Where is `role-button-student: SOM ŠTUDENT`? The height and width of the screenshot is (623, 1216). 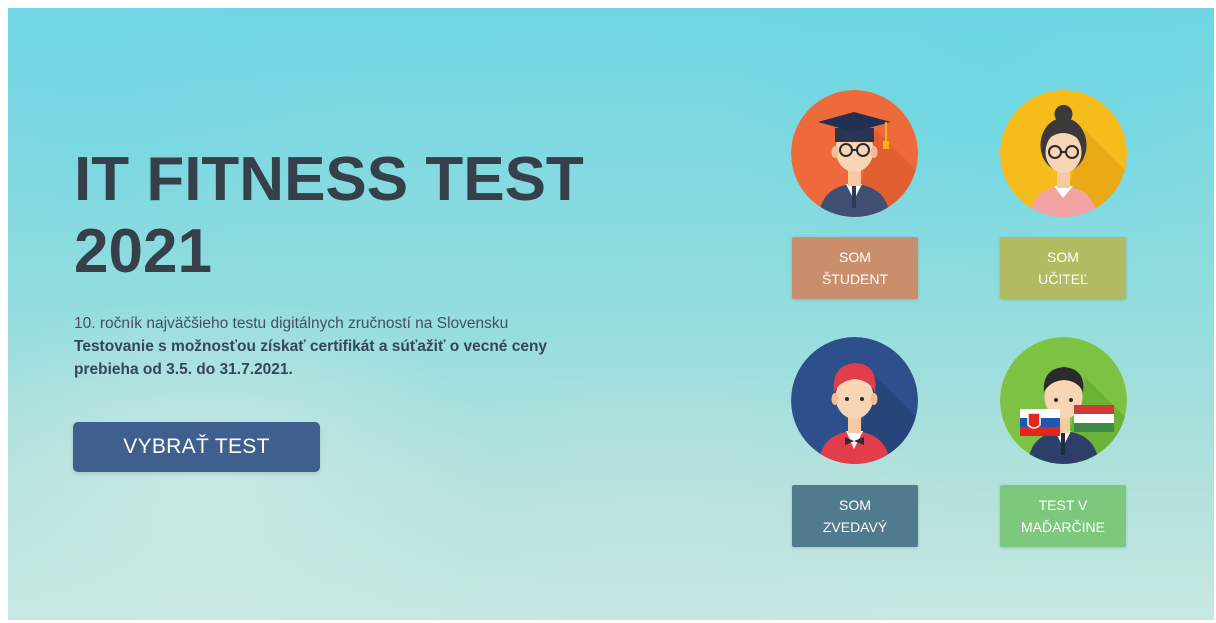 role-button-student: SOM ŠTUDENT is located at coordinates (855, 268).